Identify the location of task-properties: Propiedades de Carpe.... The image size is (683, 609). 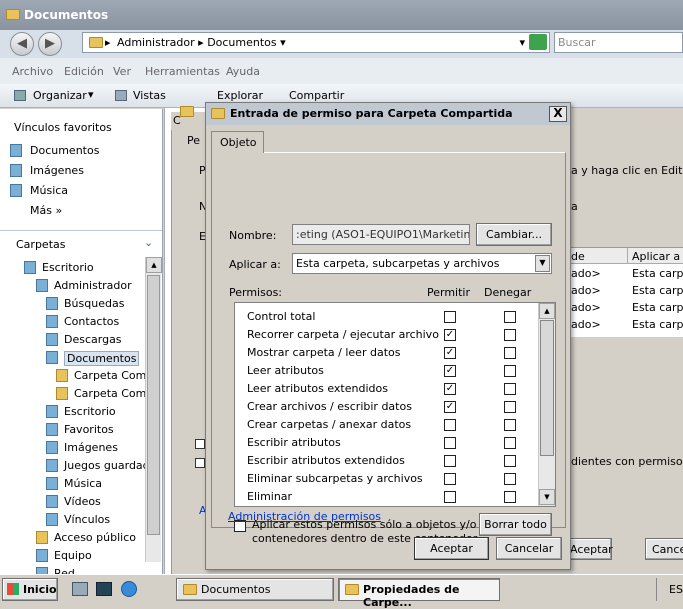
(419, 593).